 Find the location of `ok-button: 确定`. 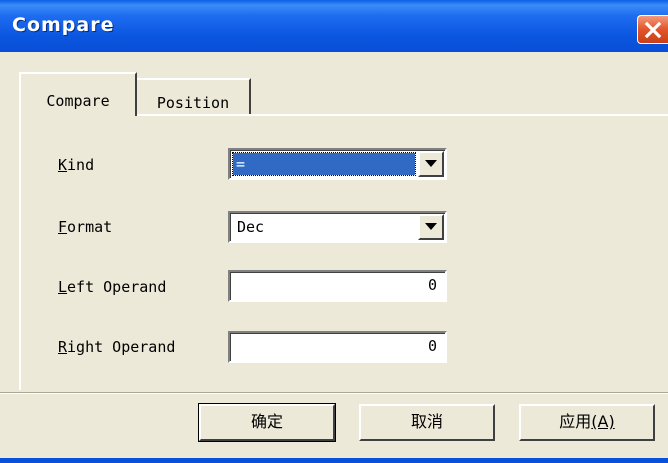

ok-button: 确定 is located at coordinates (267, 422).